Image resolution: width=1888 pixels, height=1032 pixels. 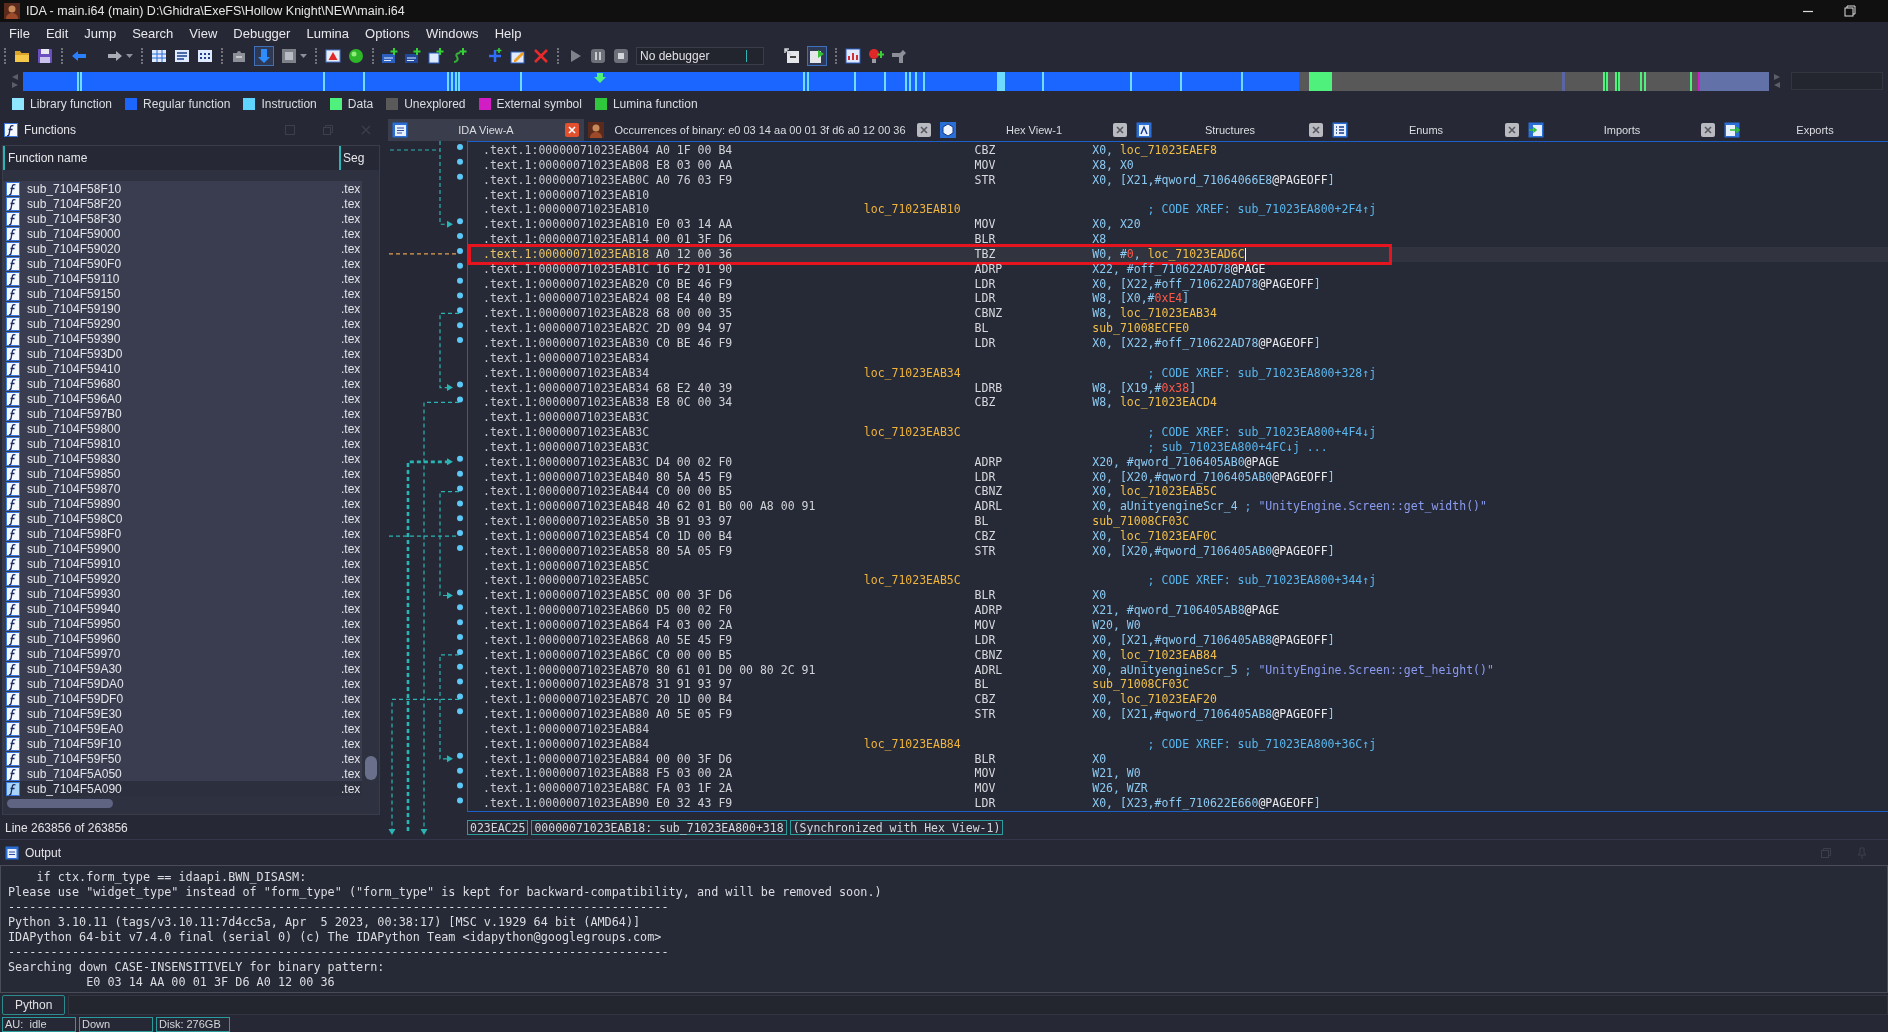 What do you see at coordinates (182, 293) in the screenshot?
I see `function-row: sub_7104F59150 .tex` at bounding box center [182, 293].